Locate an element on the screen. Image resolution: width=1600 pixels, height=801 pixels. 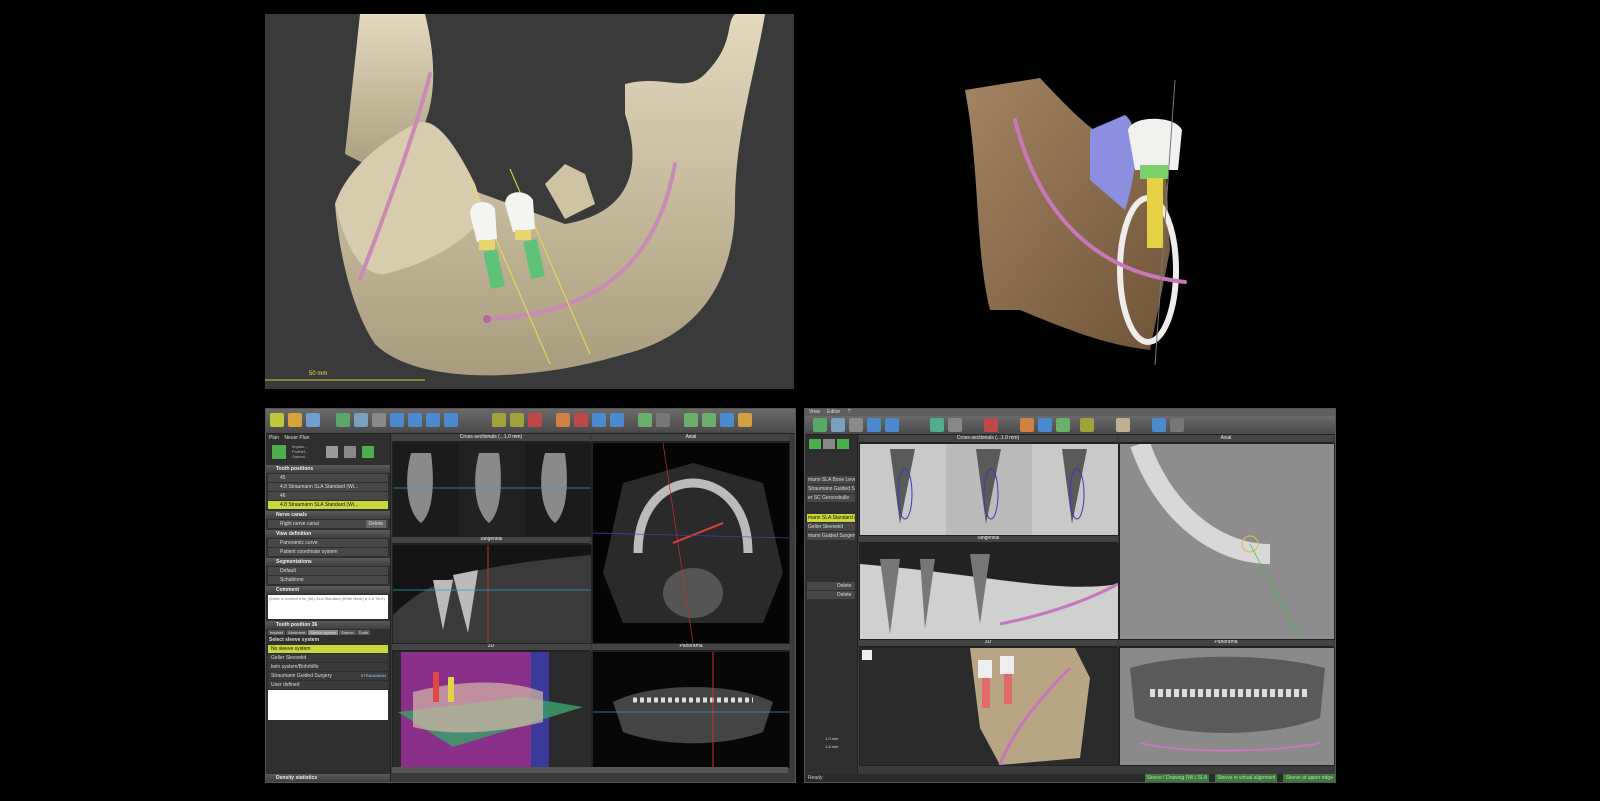
status-ready: Ready is located at coordinates (815, 778).